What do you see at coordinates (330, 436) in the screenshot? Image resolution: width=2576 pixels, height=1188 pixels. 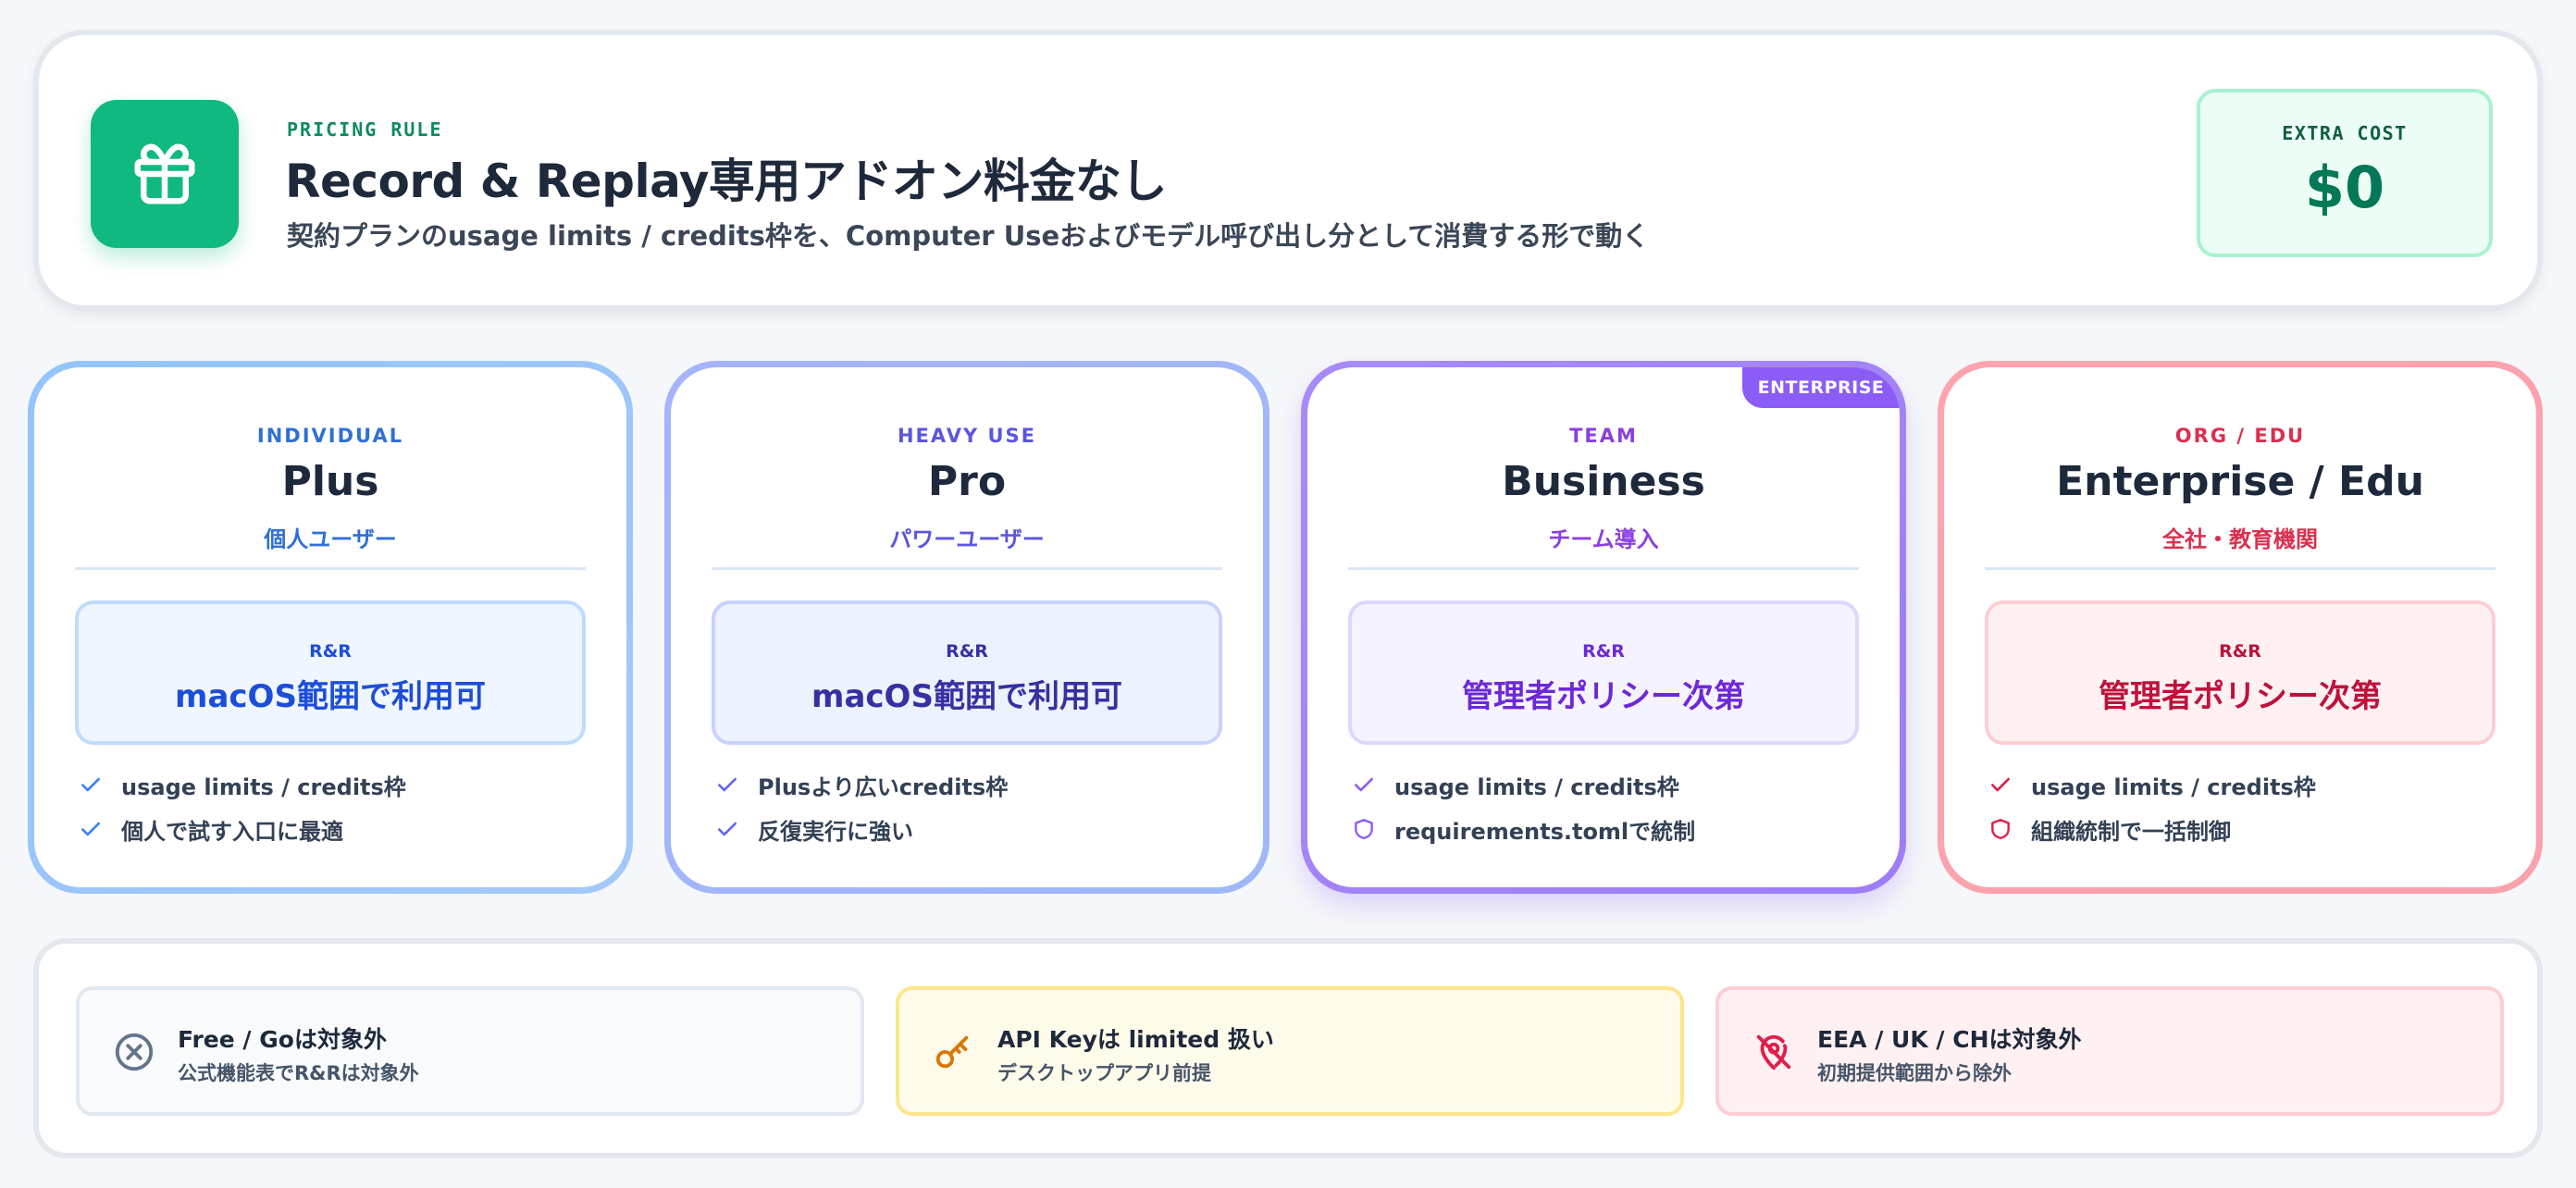 I see `plan-kicker: INDIVIDUAL` at bounding box center [330, 436].